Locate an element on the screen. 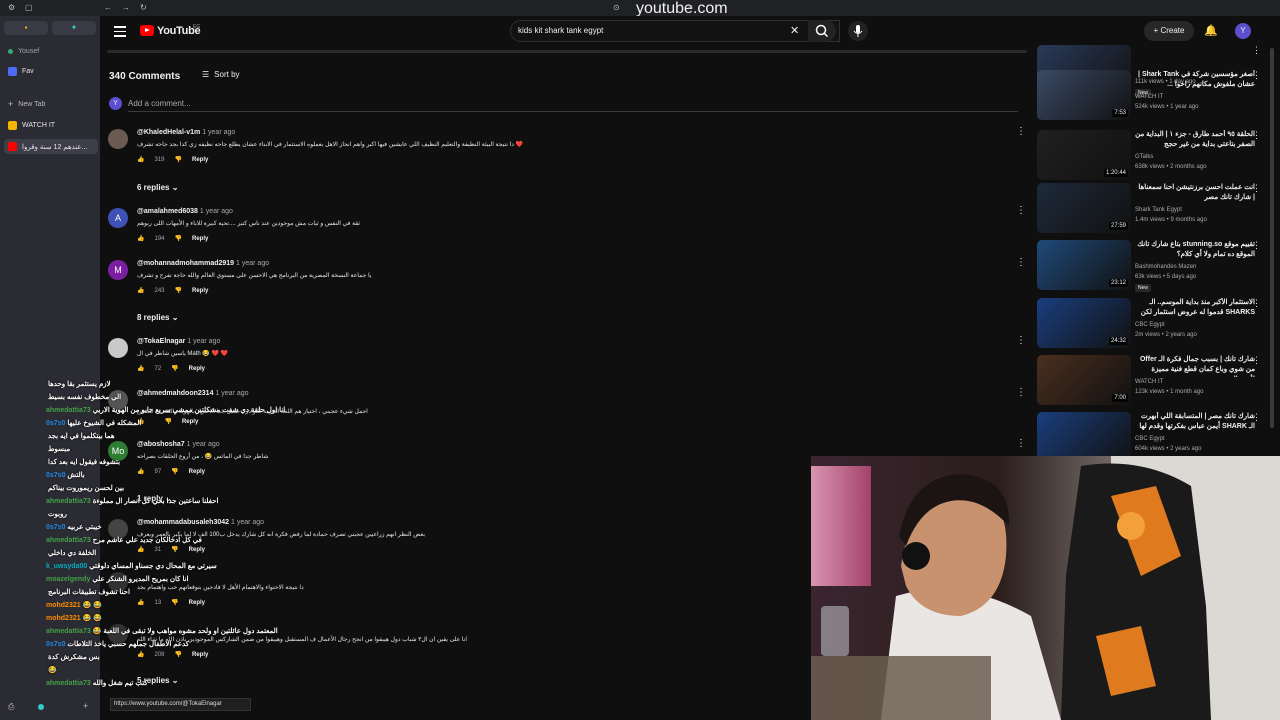 Image resolution: width=1280 pixels, height=720 pixels. replies-toggle: 6 replies ⌄ is located at coordinates (157, 187).